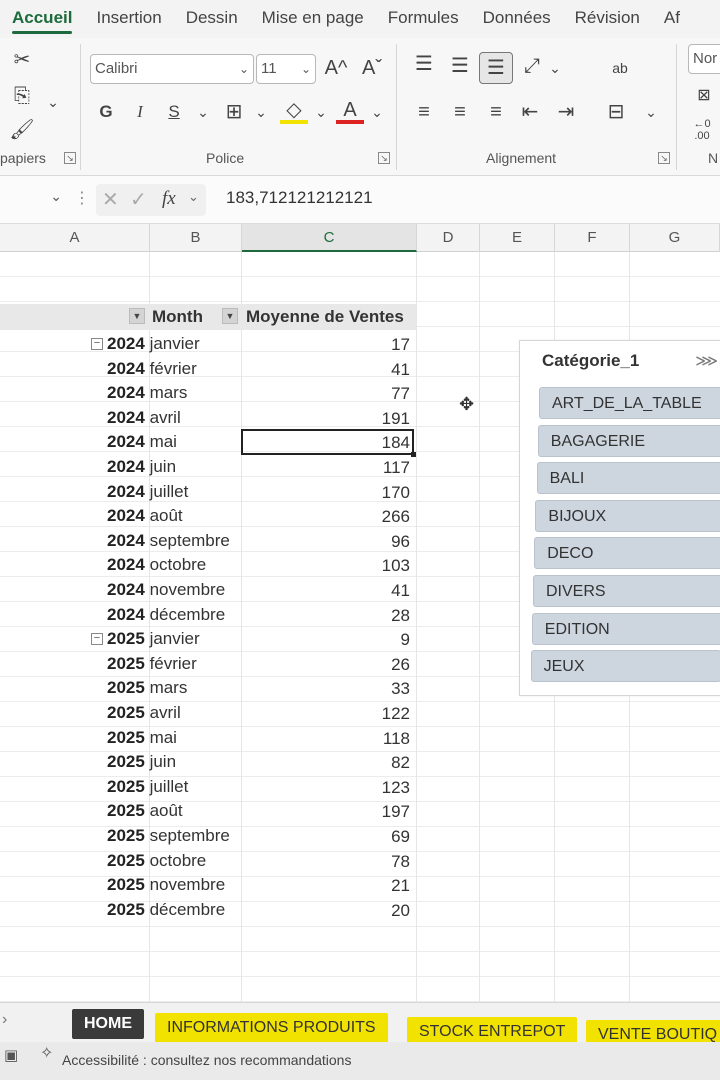 Image resolution: width=720 pixels, height=1080 pixels. I want to click on font-color-dropdown-icon: ⌄, so click(377, 112).